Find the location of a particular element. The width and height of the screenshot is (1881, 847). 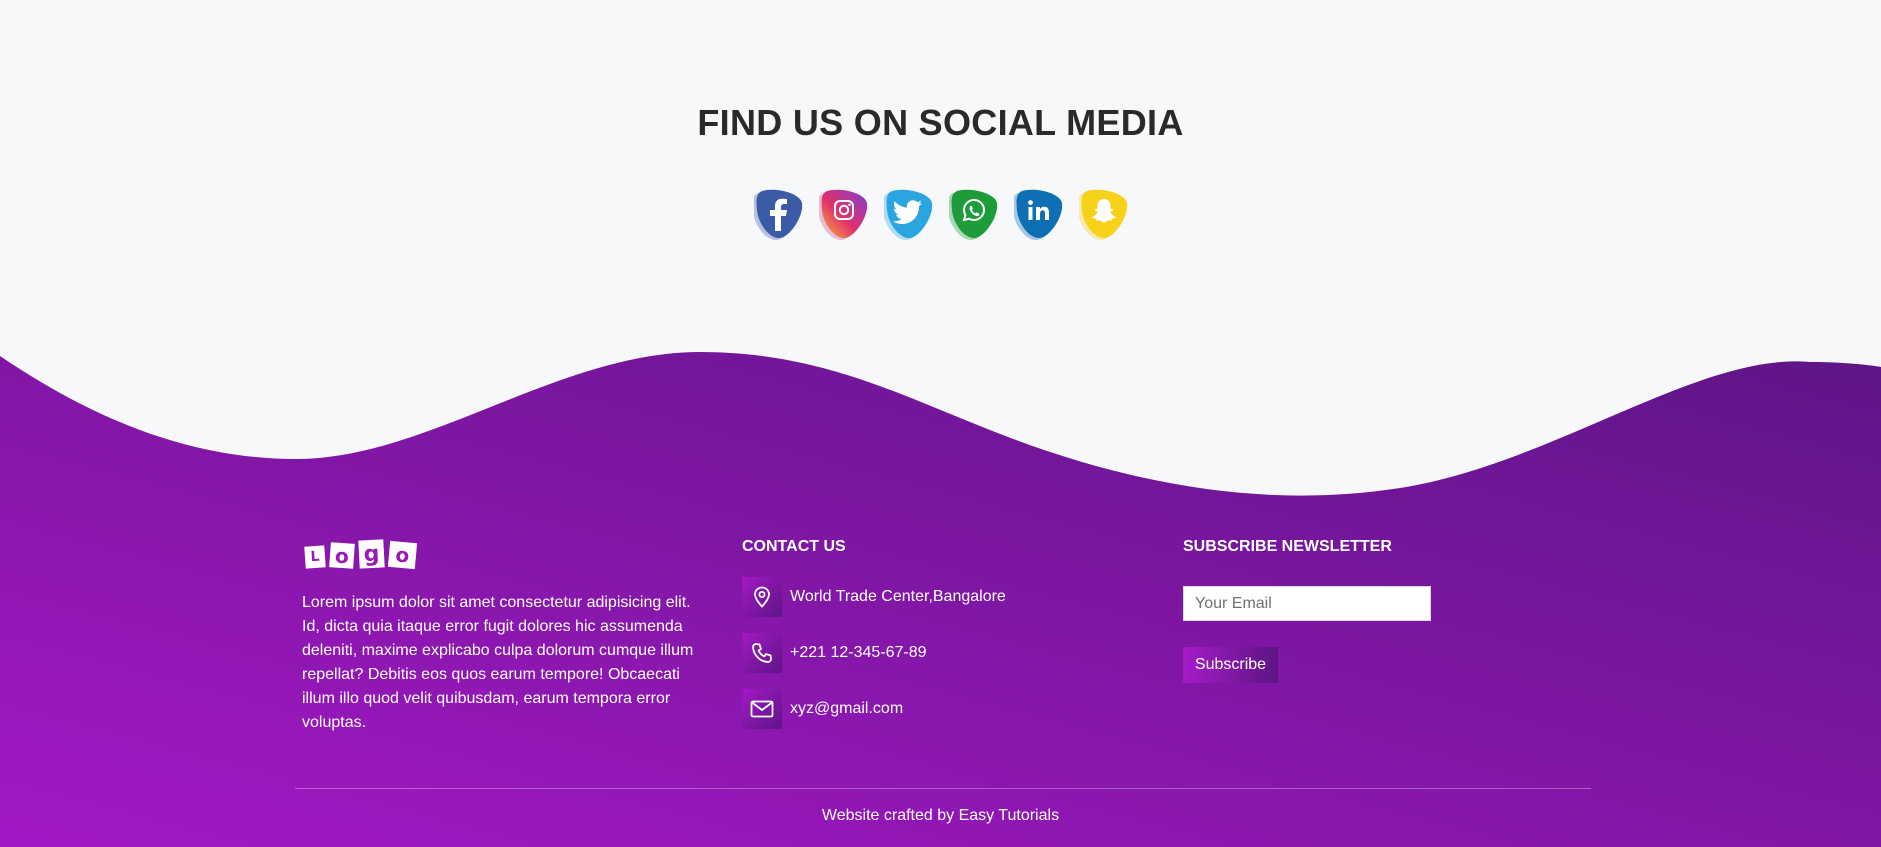

contact-phone-text: +221 12-345-67-89 is located at coordinates (858, 652).